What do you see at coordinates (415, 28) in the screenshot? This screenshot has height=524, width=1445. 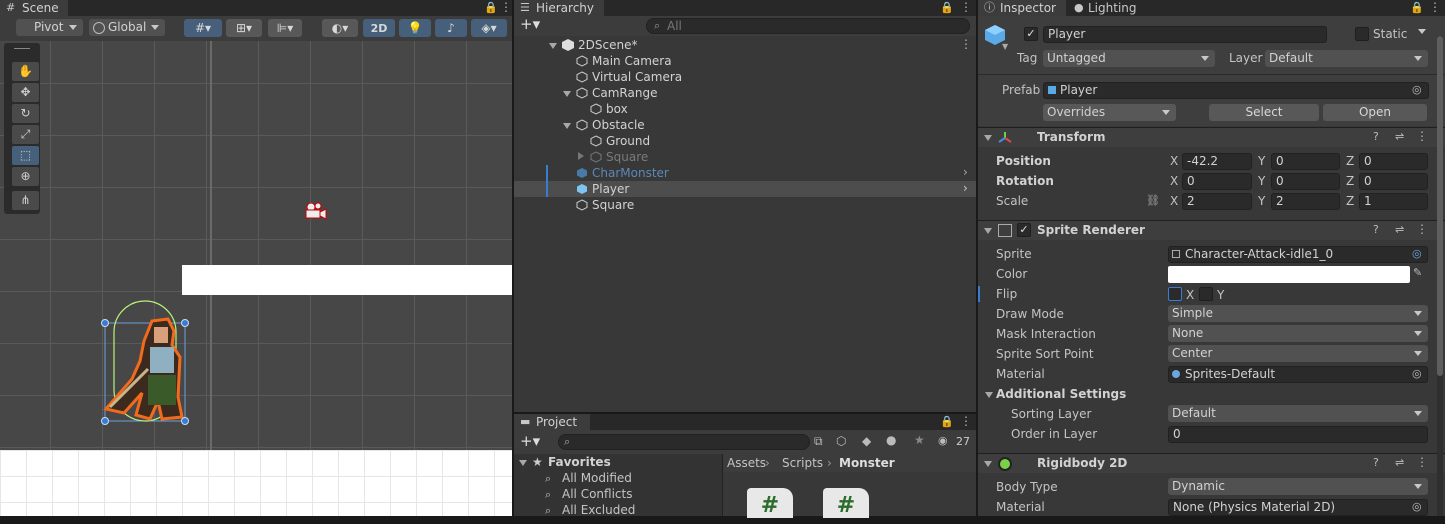 I see `lighting-toggle-button: 💡` at bounding box center [415, 28].